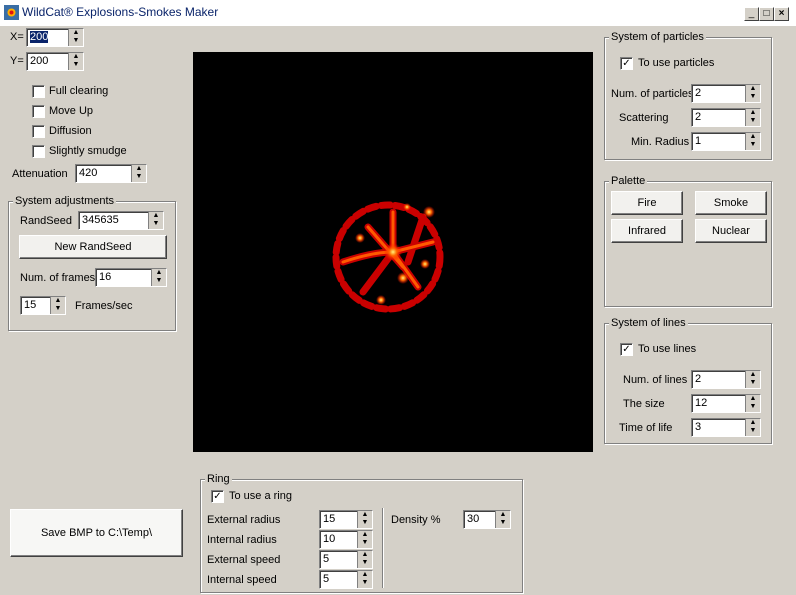  Describe the element at coordinates (55, 61) in the screenshot. I see `y-spinbox: 200 ▲ ▼` at that location.